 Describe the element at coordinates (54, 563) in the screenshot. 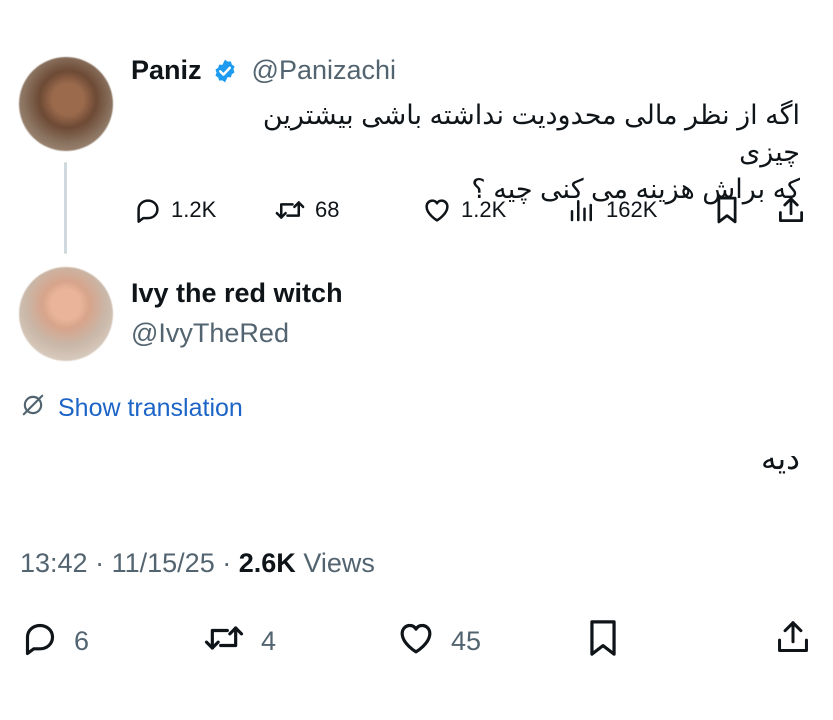

I see `tweet-time: 13:42` at that location.